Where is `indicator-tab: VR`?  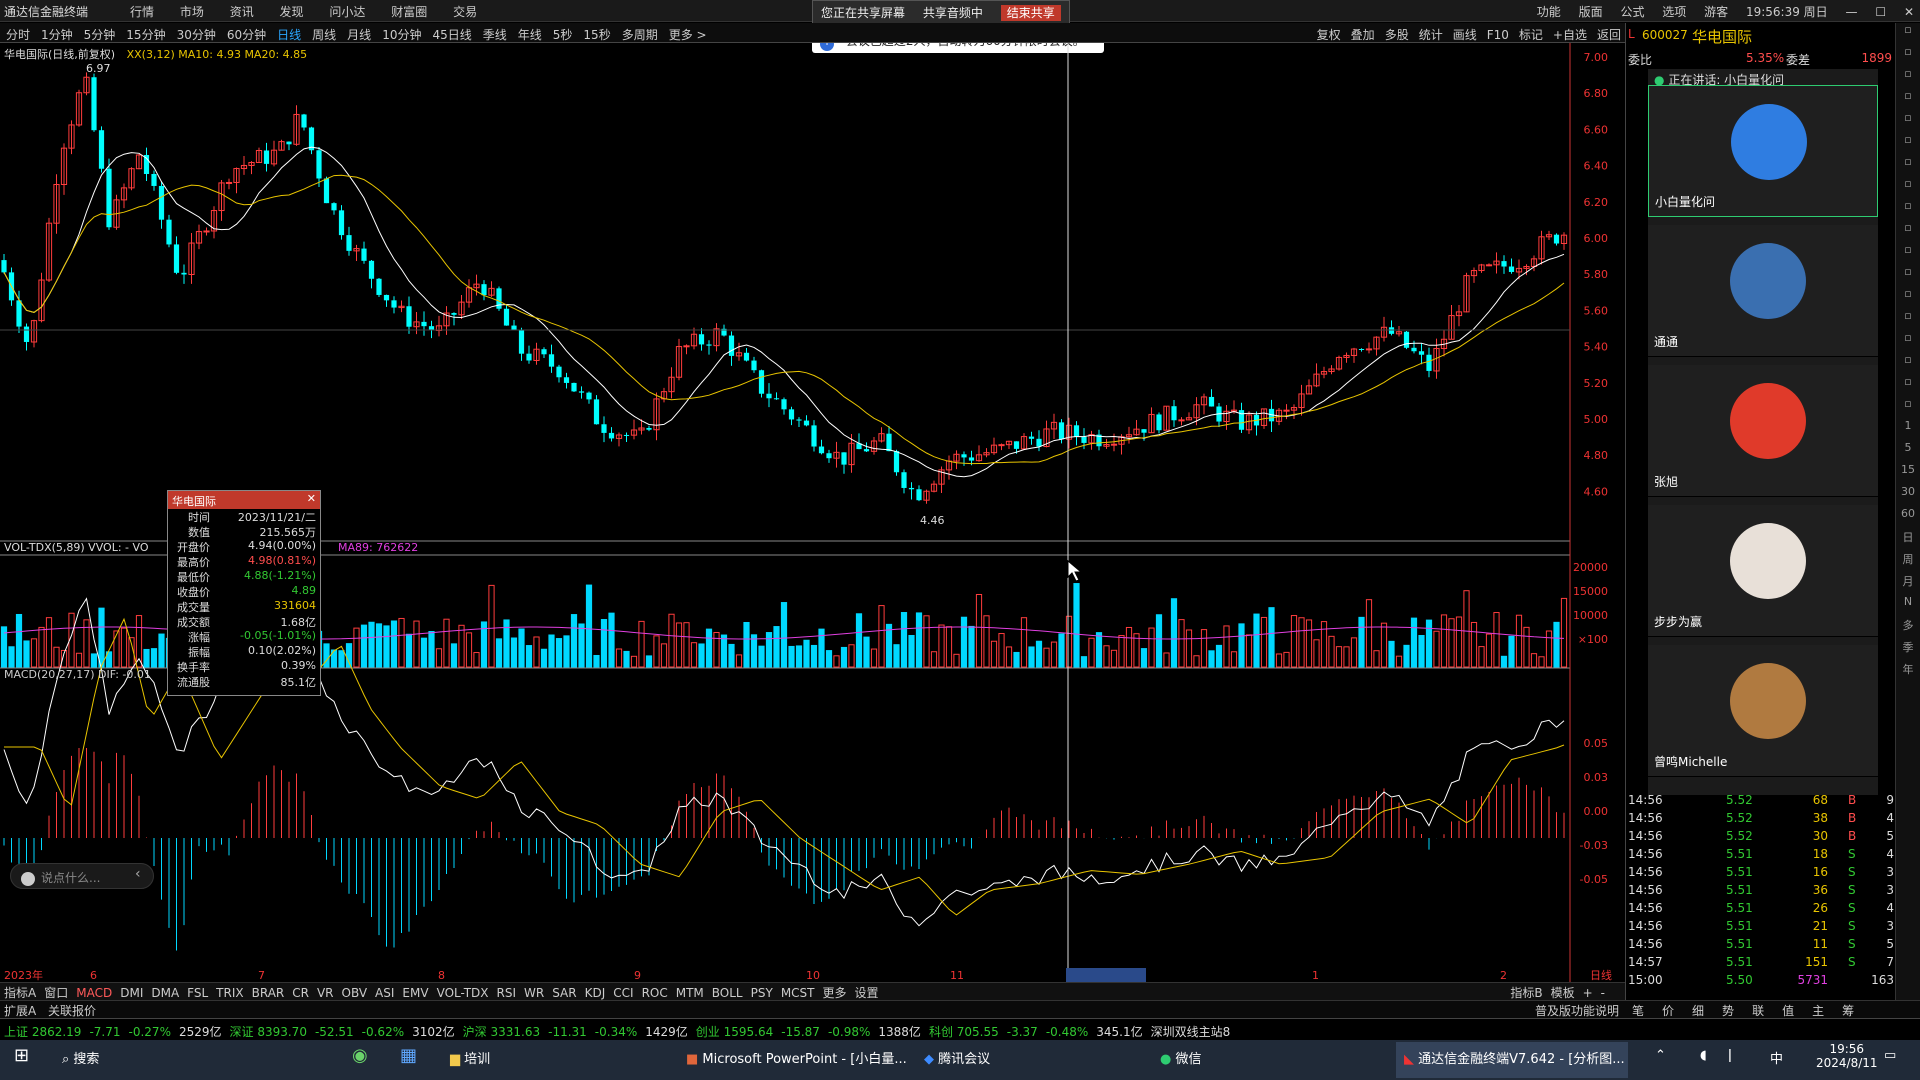 indicator-tab: VR is located at coordinates (325, 993).